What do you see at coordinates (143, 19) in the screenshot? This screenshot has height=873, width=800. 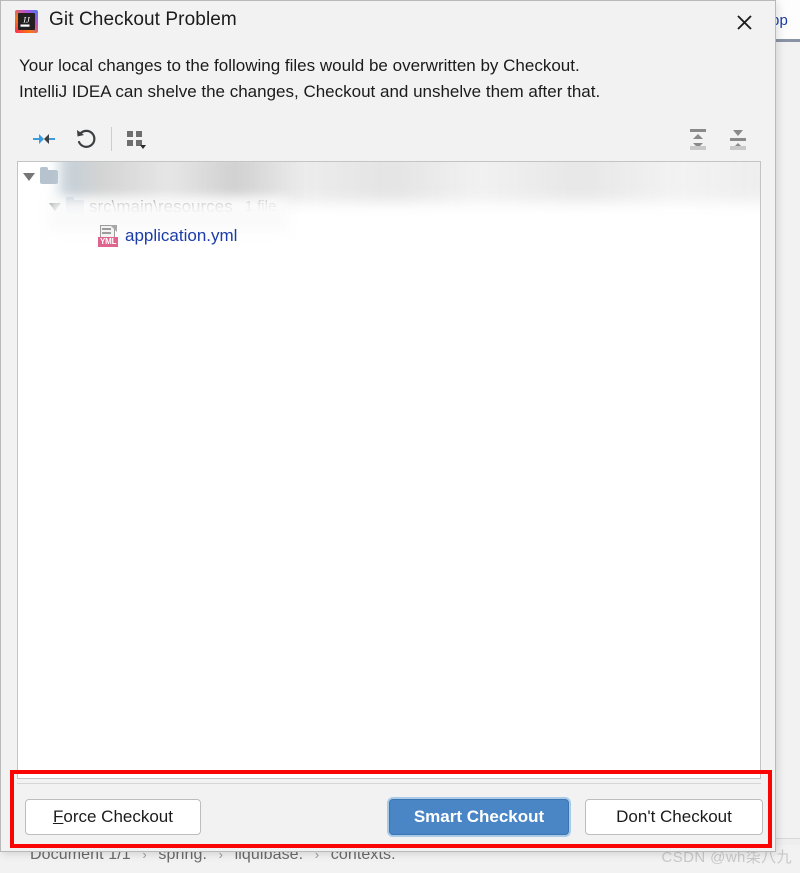 I see `dialog-title: Git Checkout Problem` at bounding box center [143, 19].